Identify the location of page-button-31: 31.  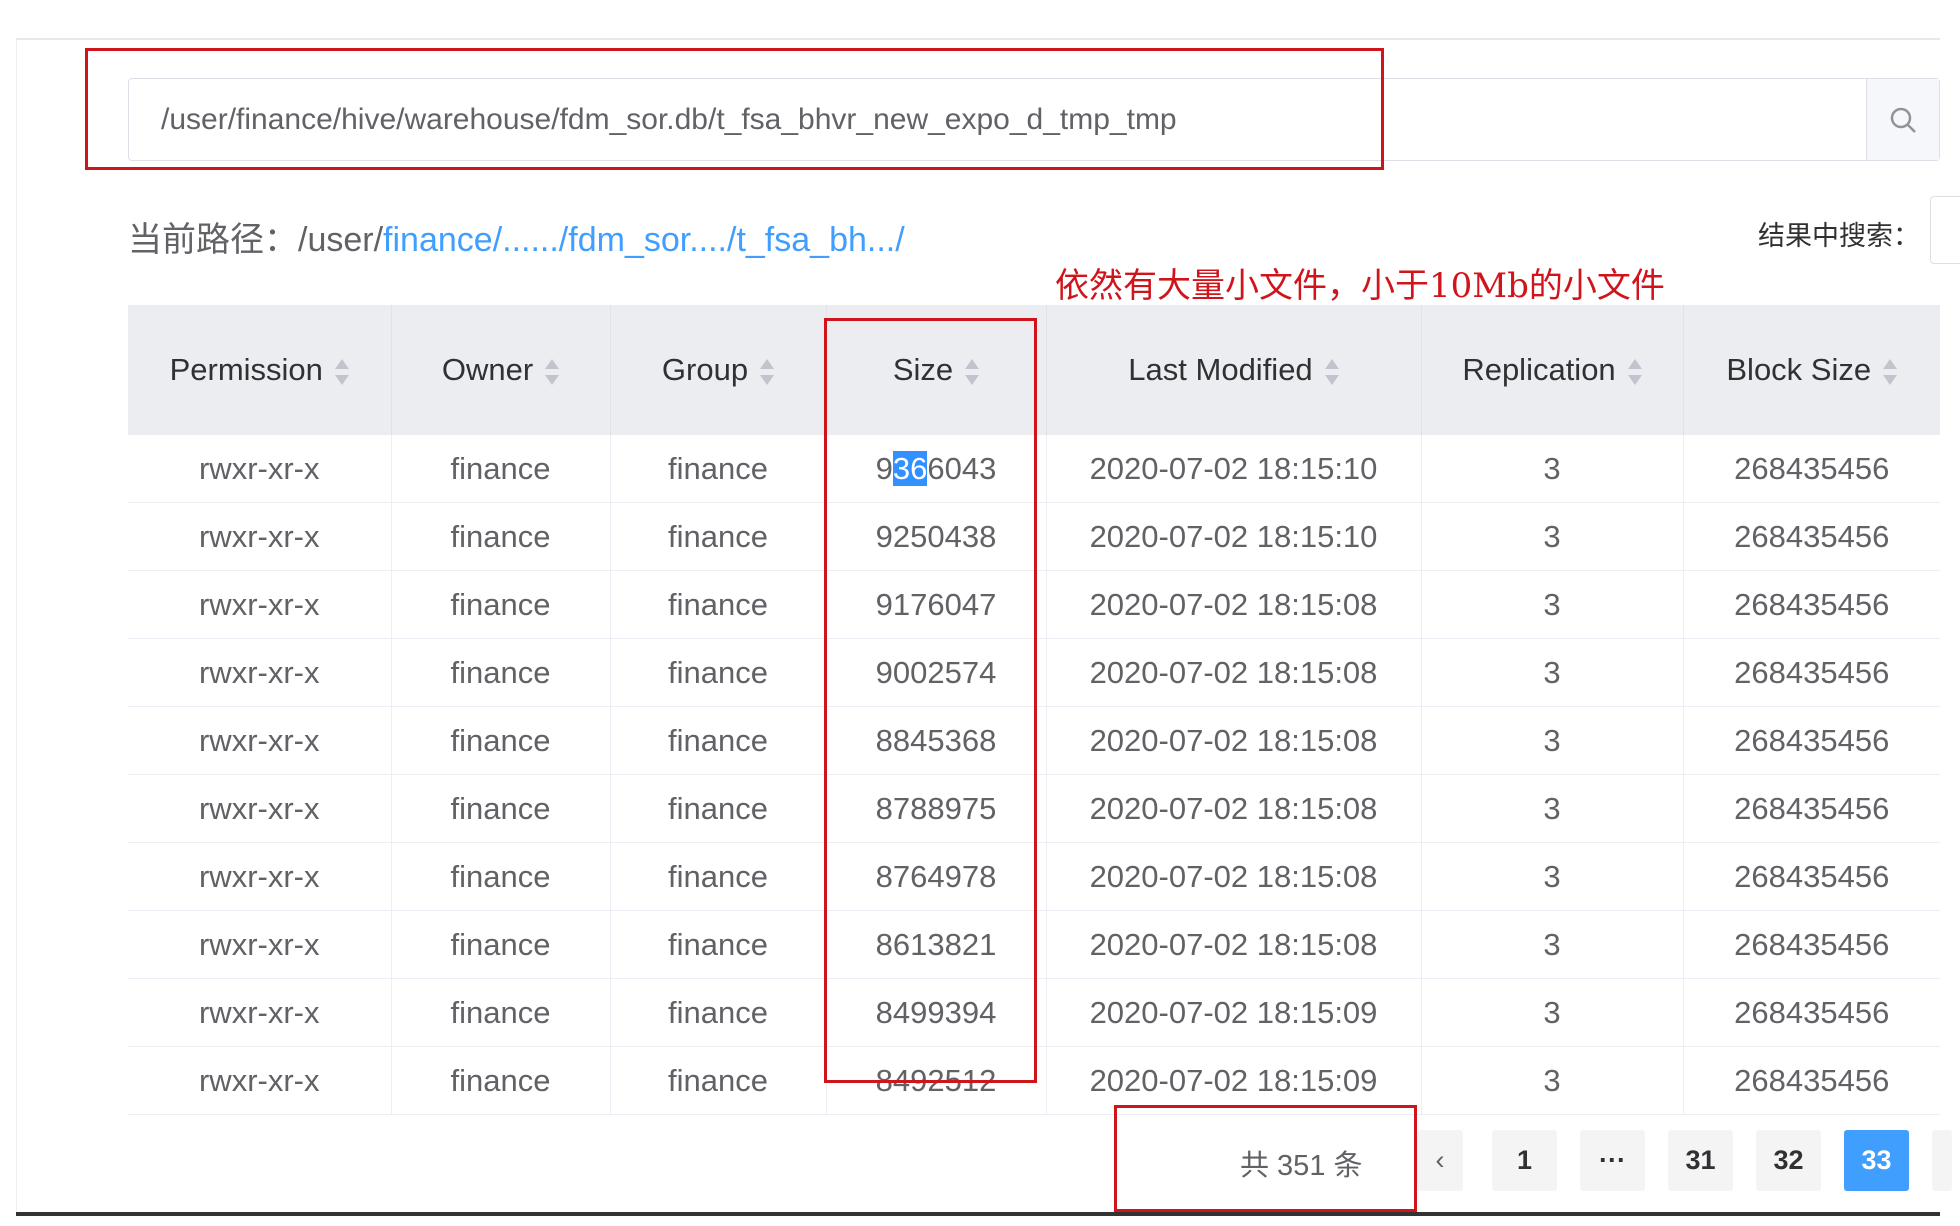
(1700, 1160).